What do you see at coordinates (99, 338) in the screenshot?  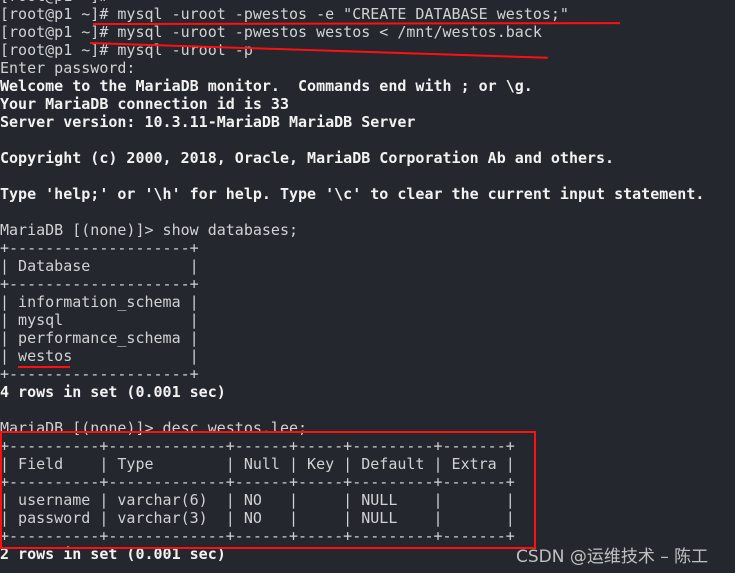 I see `terminal-line: | performance_schema |` at bounding box center [99, 338].